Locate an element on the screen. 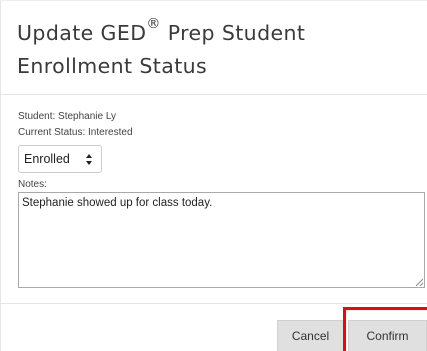 This screenshot has width=427, height=351. current-status: Current Status: Interested is located at coordinates (75, 132).